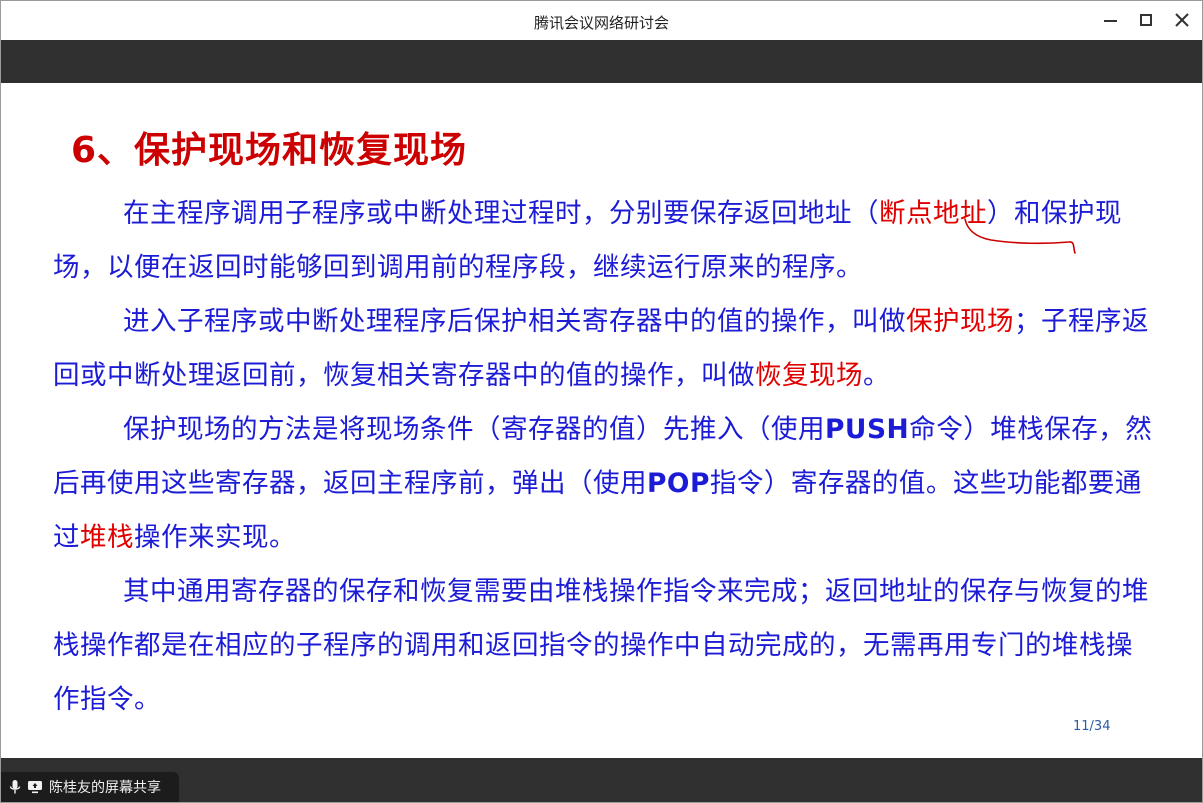  Describe the element at coordinates (809, 375) in the screenshot. I see `highlight-text: 恢复现场` at that location.